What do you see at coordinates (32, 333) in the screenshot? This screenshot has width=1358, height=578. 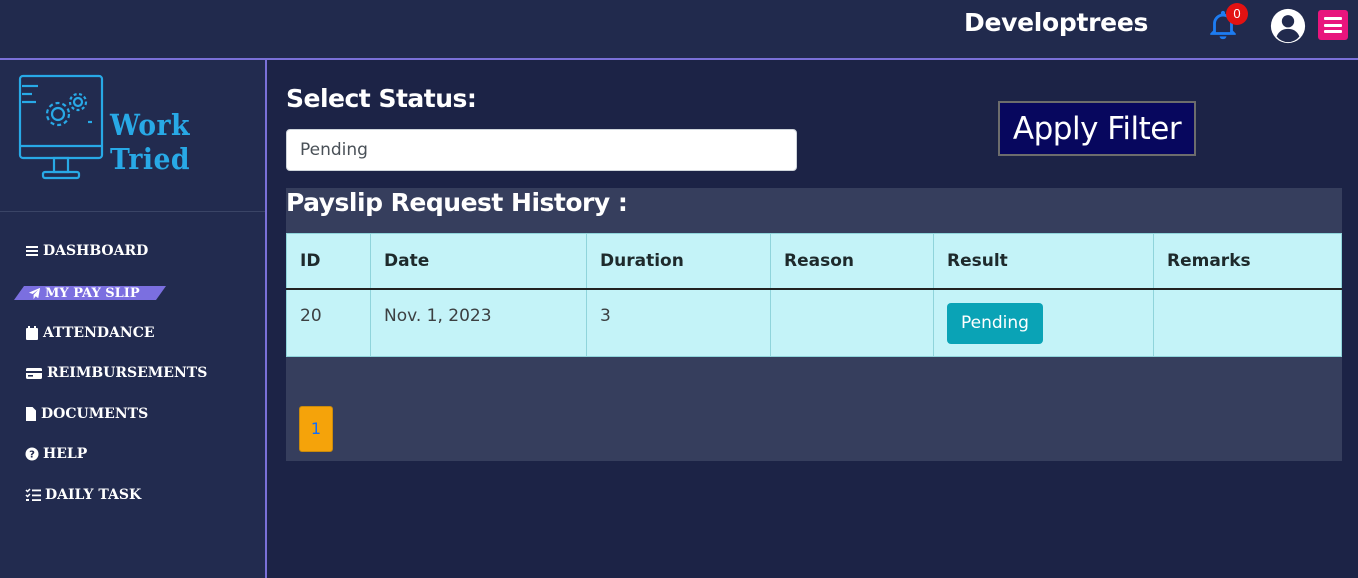 I see `calendar-icon` at bounding box center [32, 333].